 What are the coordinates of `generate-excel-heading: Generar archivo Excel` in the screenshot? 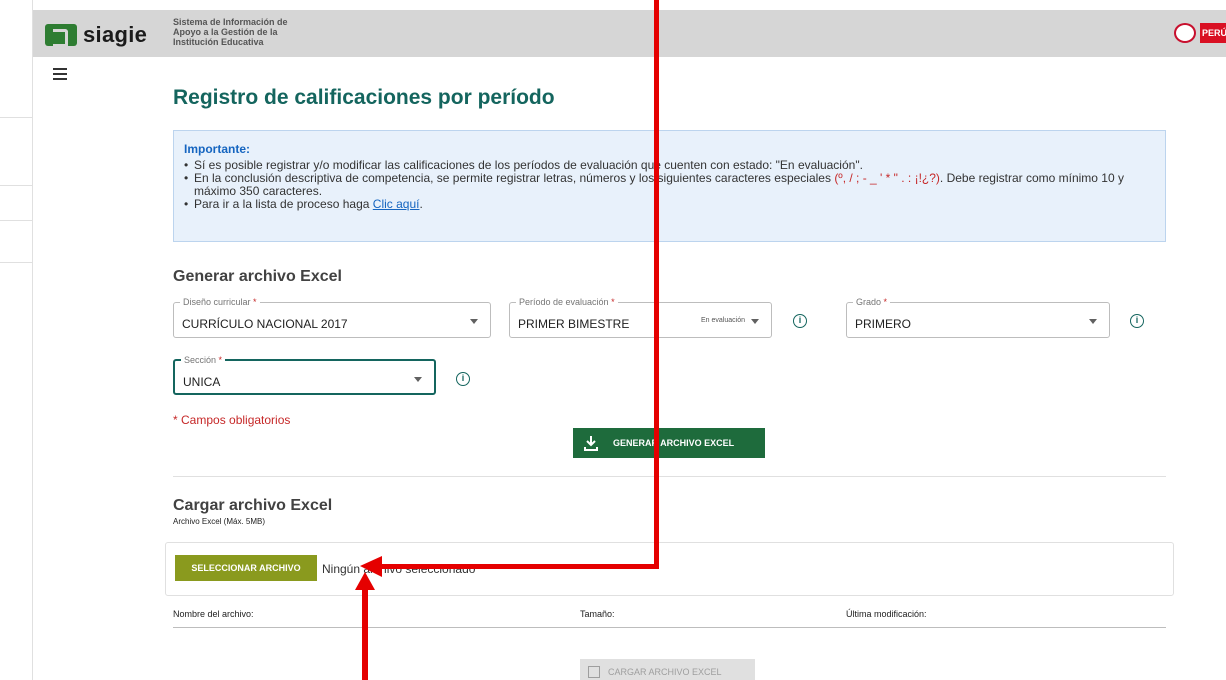 It's located at (257, 276).